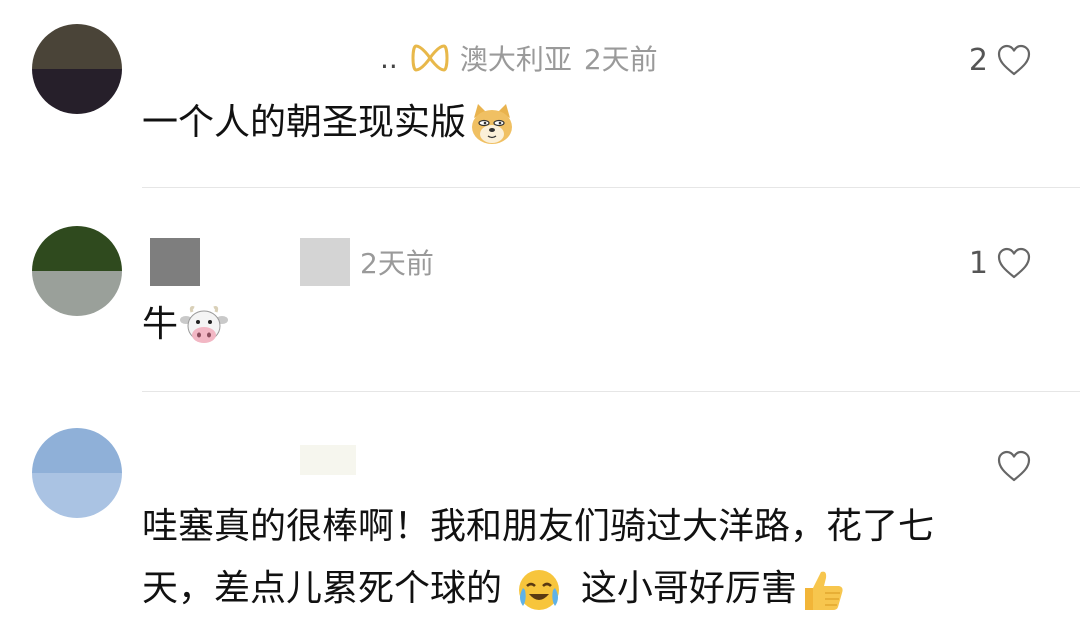 The height and width of the screenshot is (623, 1080). Describe the element at coordinates (389, 58) in the screenshot. I see `username-redacted: ..` at that location.